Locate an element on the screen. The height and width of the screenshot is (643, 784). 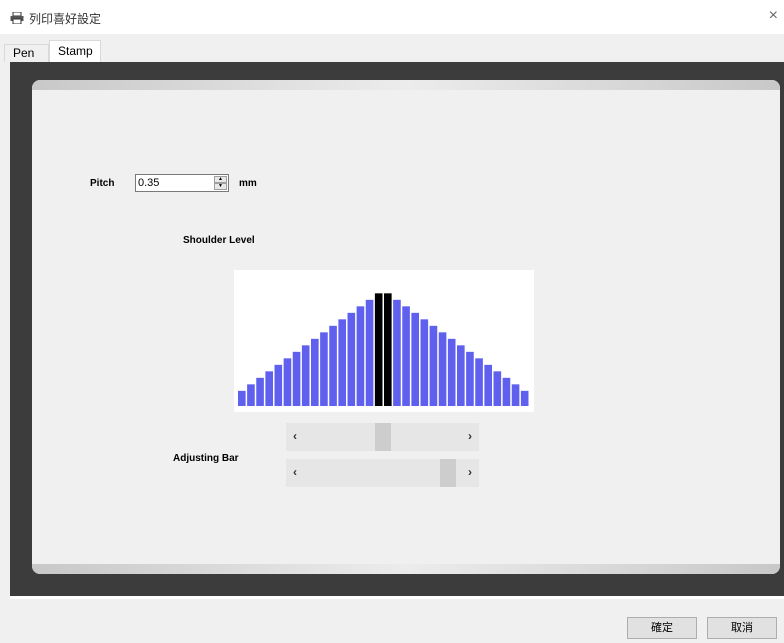
pitch-spin-buttons: ▲ ▼ is located at coordinates (220, 183).